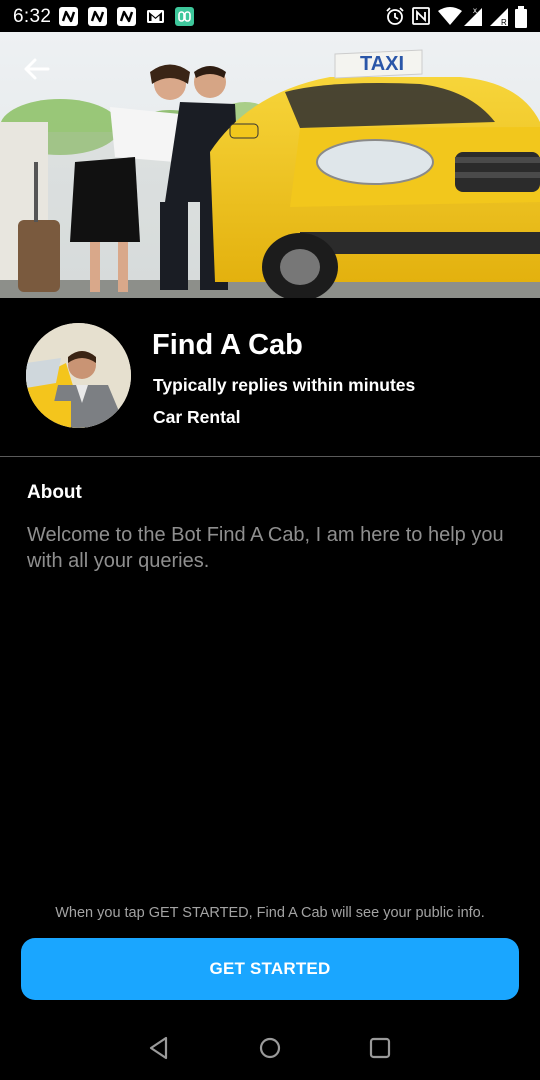  Describe the element at coordinates (499, 17) in the screenshot. I see `signal-r-icon: R` at that location.